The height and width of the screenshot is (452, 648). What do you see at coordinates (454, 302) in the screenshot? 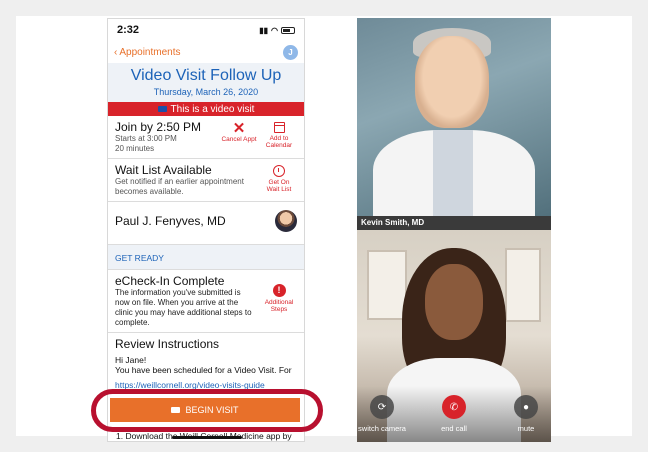
I see `patient-face` at bounding box center [454, 302].